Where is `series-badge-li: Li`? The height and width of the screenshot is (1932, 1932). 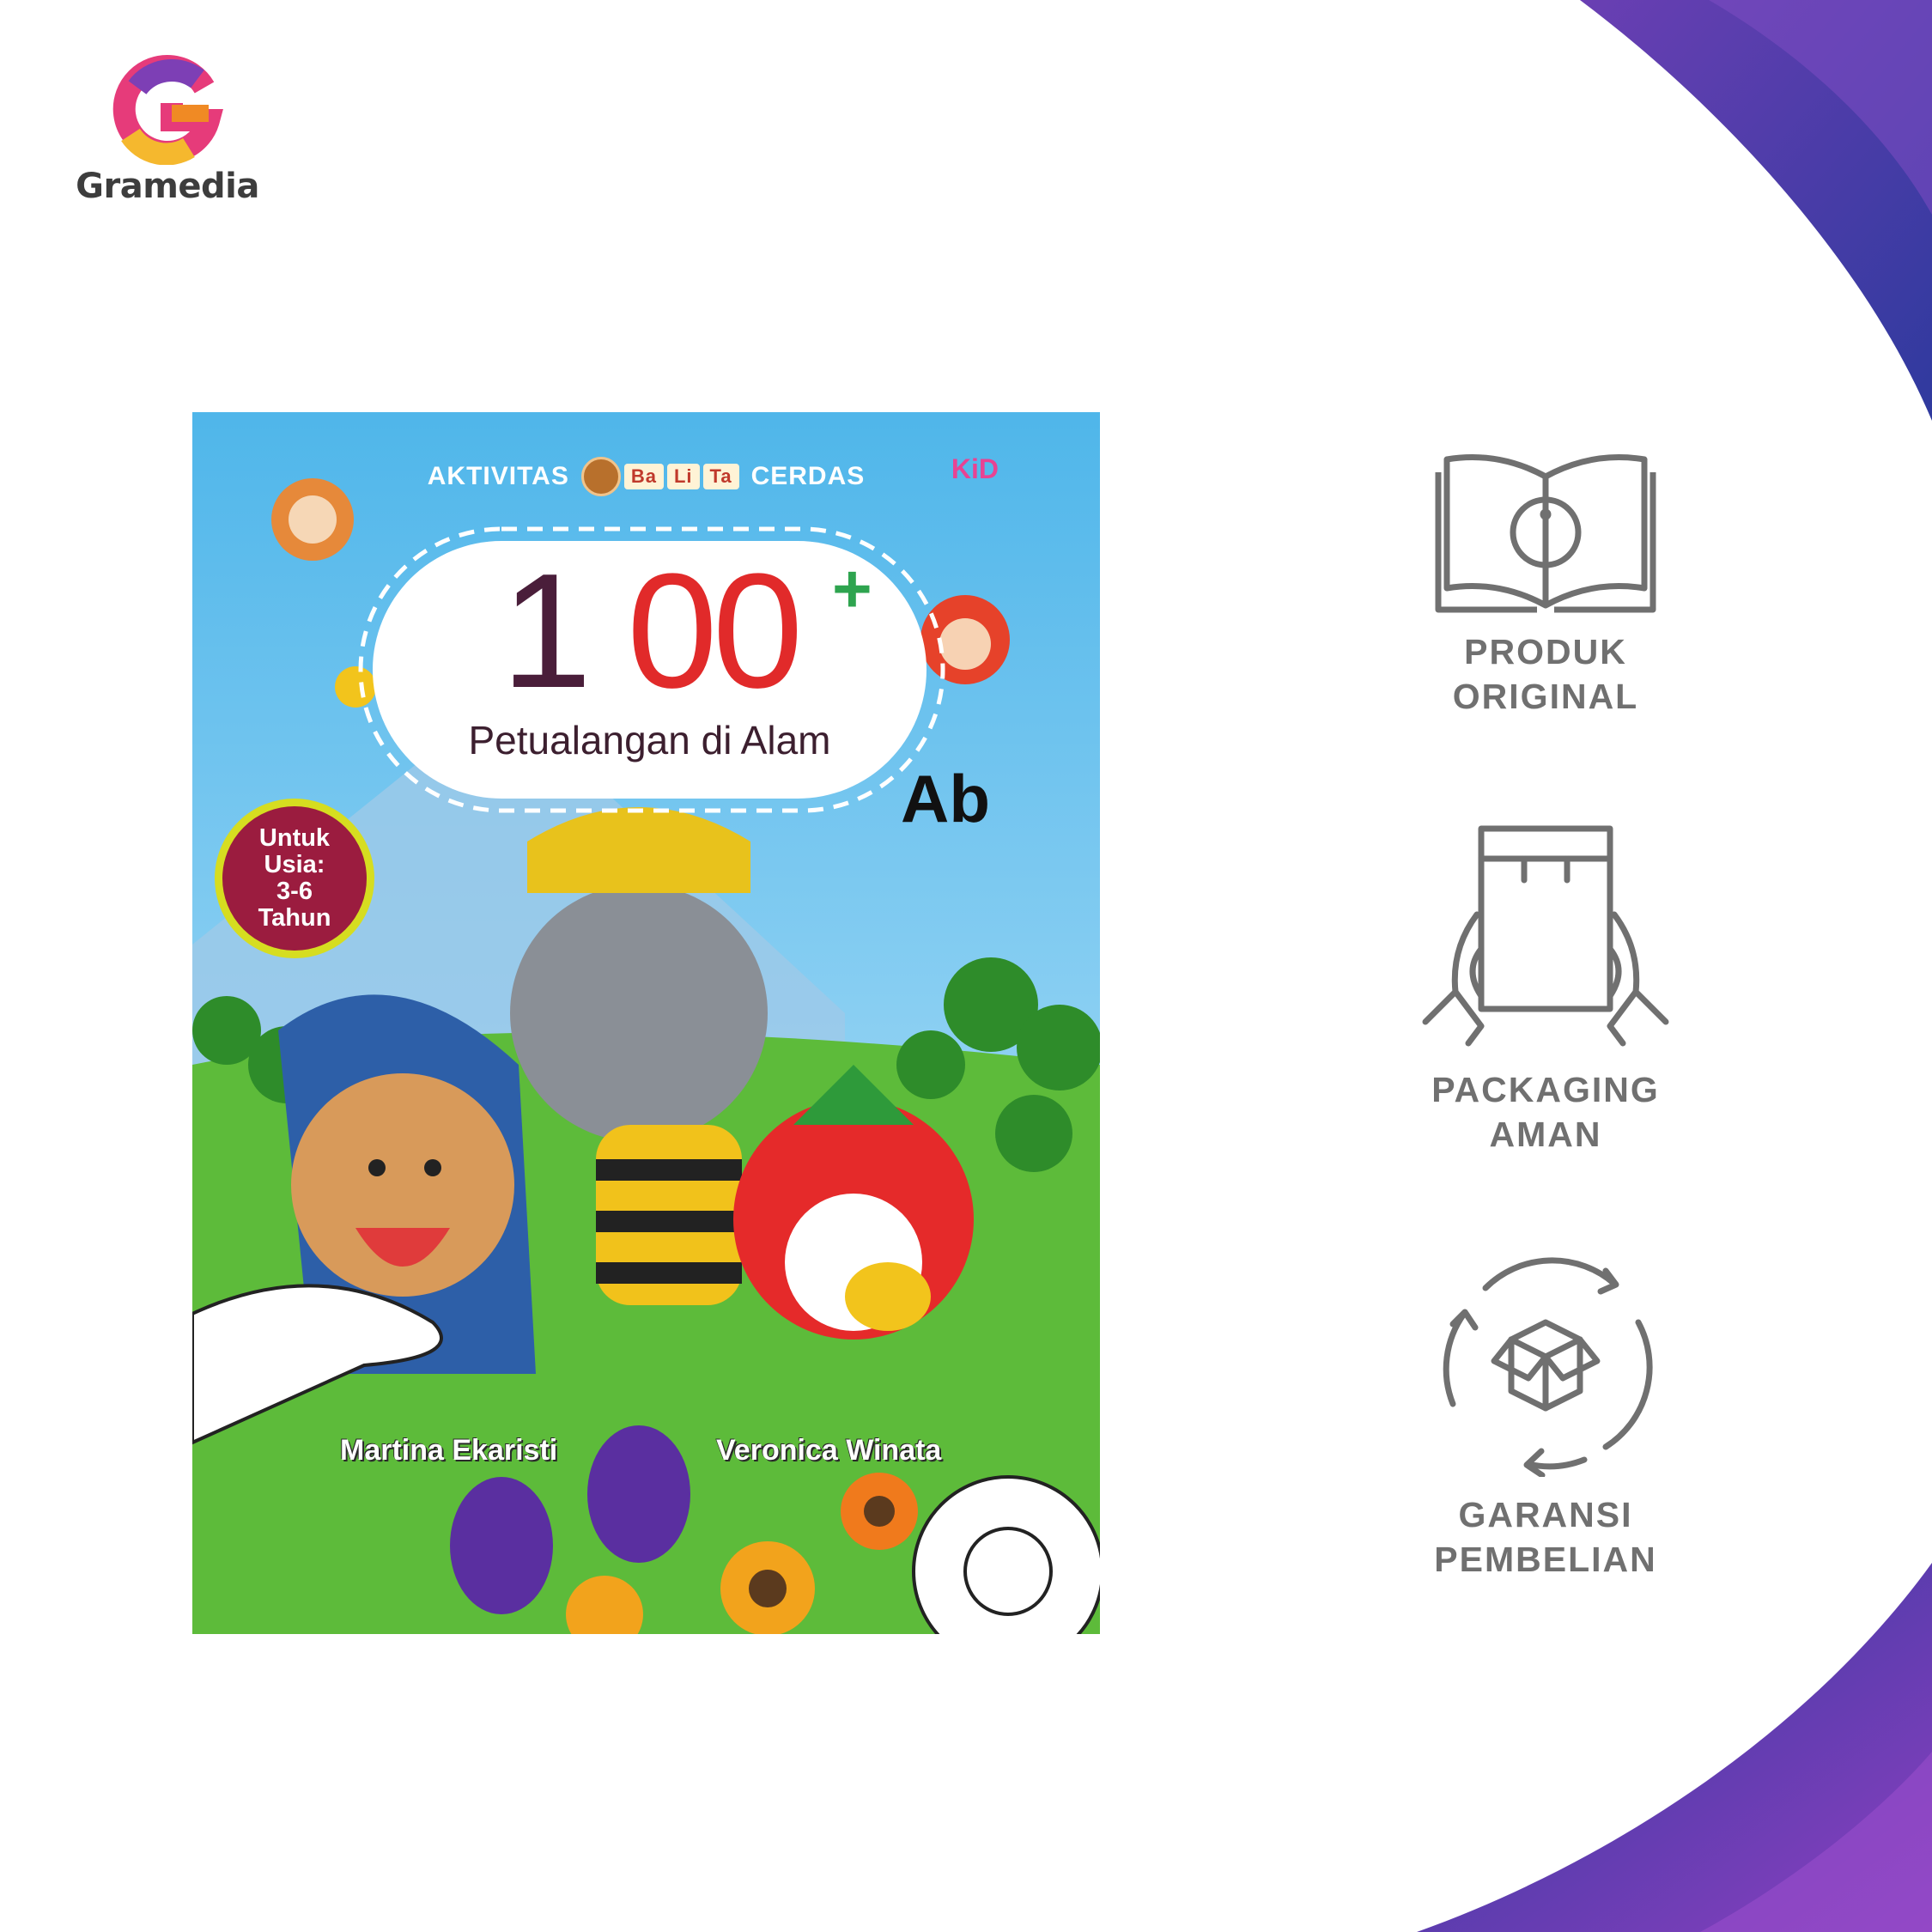 series-badge-li: Li is located at coordinates (683, 477).